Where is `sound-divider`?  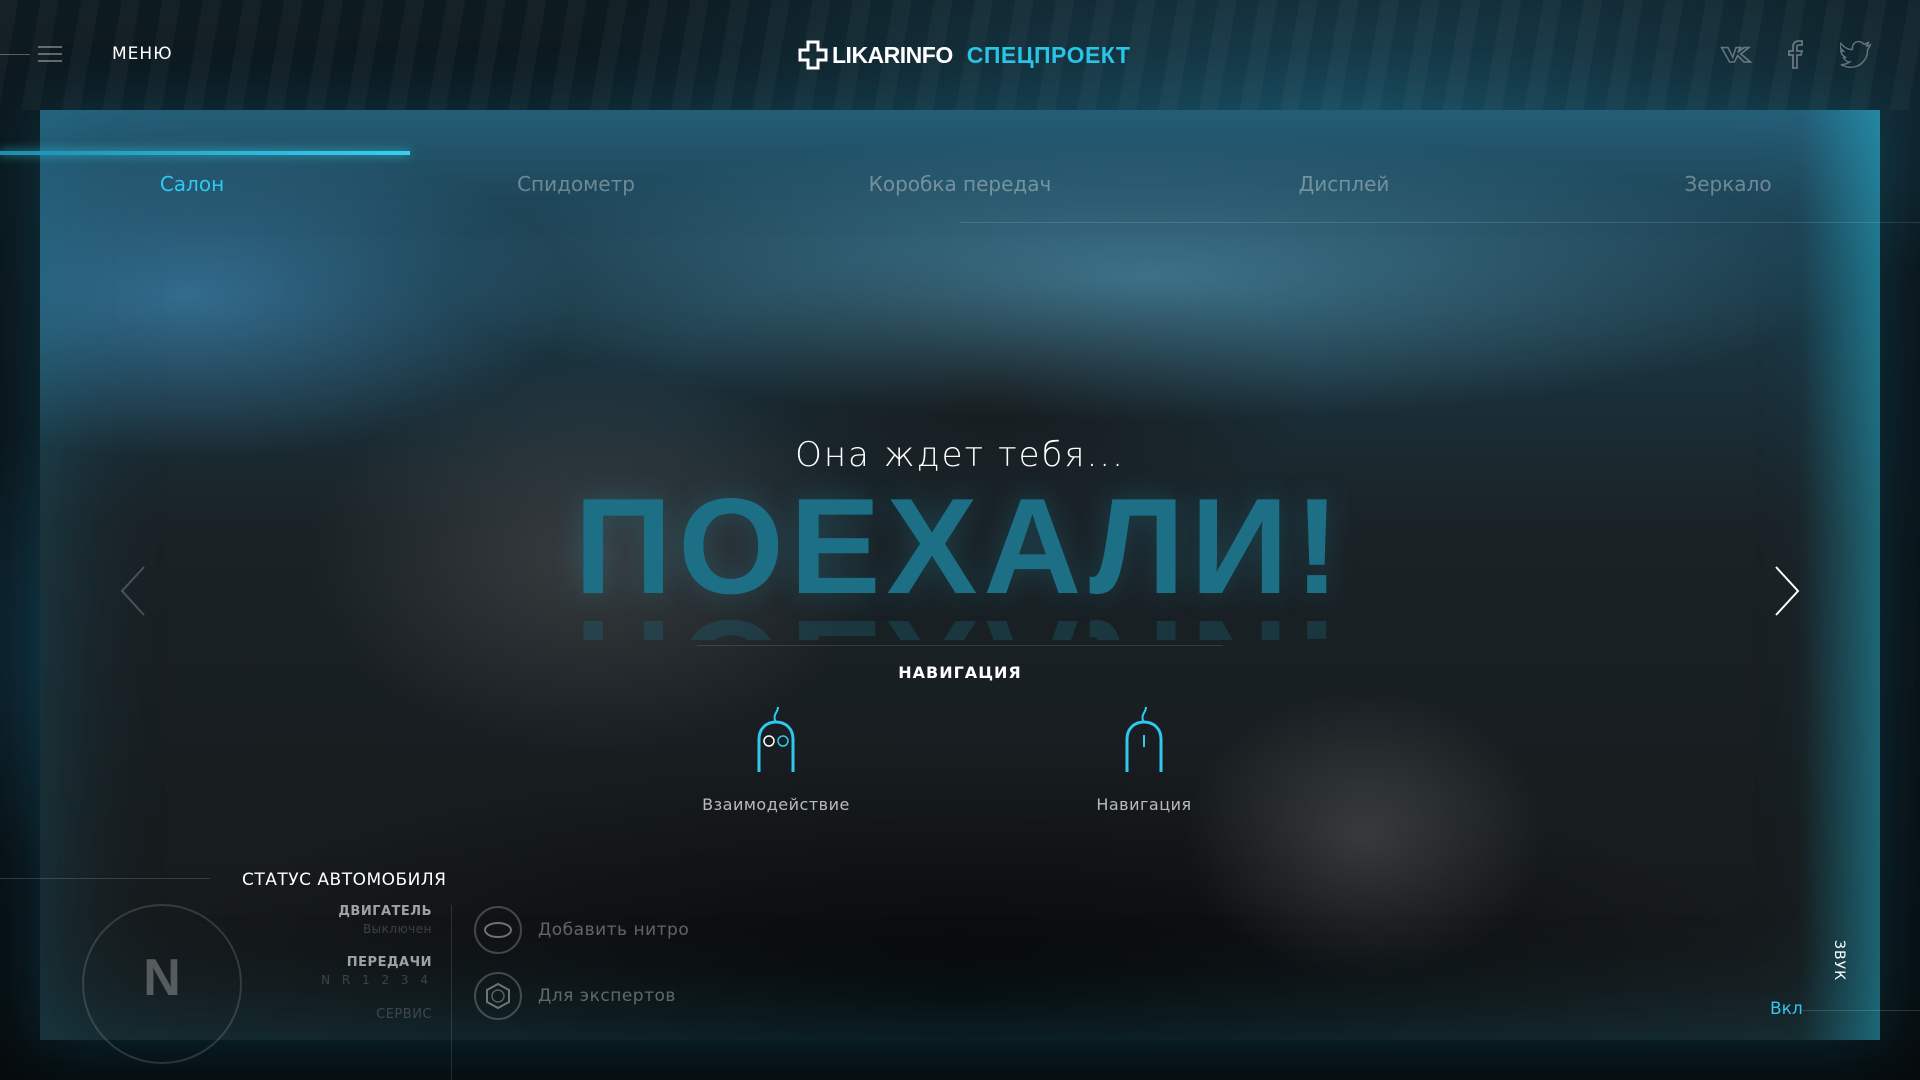
sound-divider is located at coordinates (1860, 1010).